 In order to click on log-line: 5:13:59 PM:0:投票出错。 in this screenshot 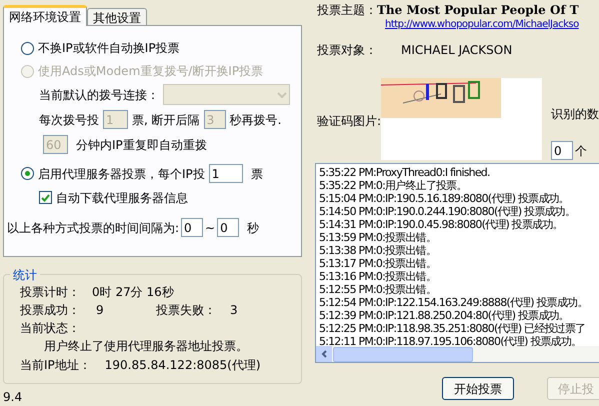, I will do `click(377, 237)`.